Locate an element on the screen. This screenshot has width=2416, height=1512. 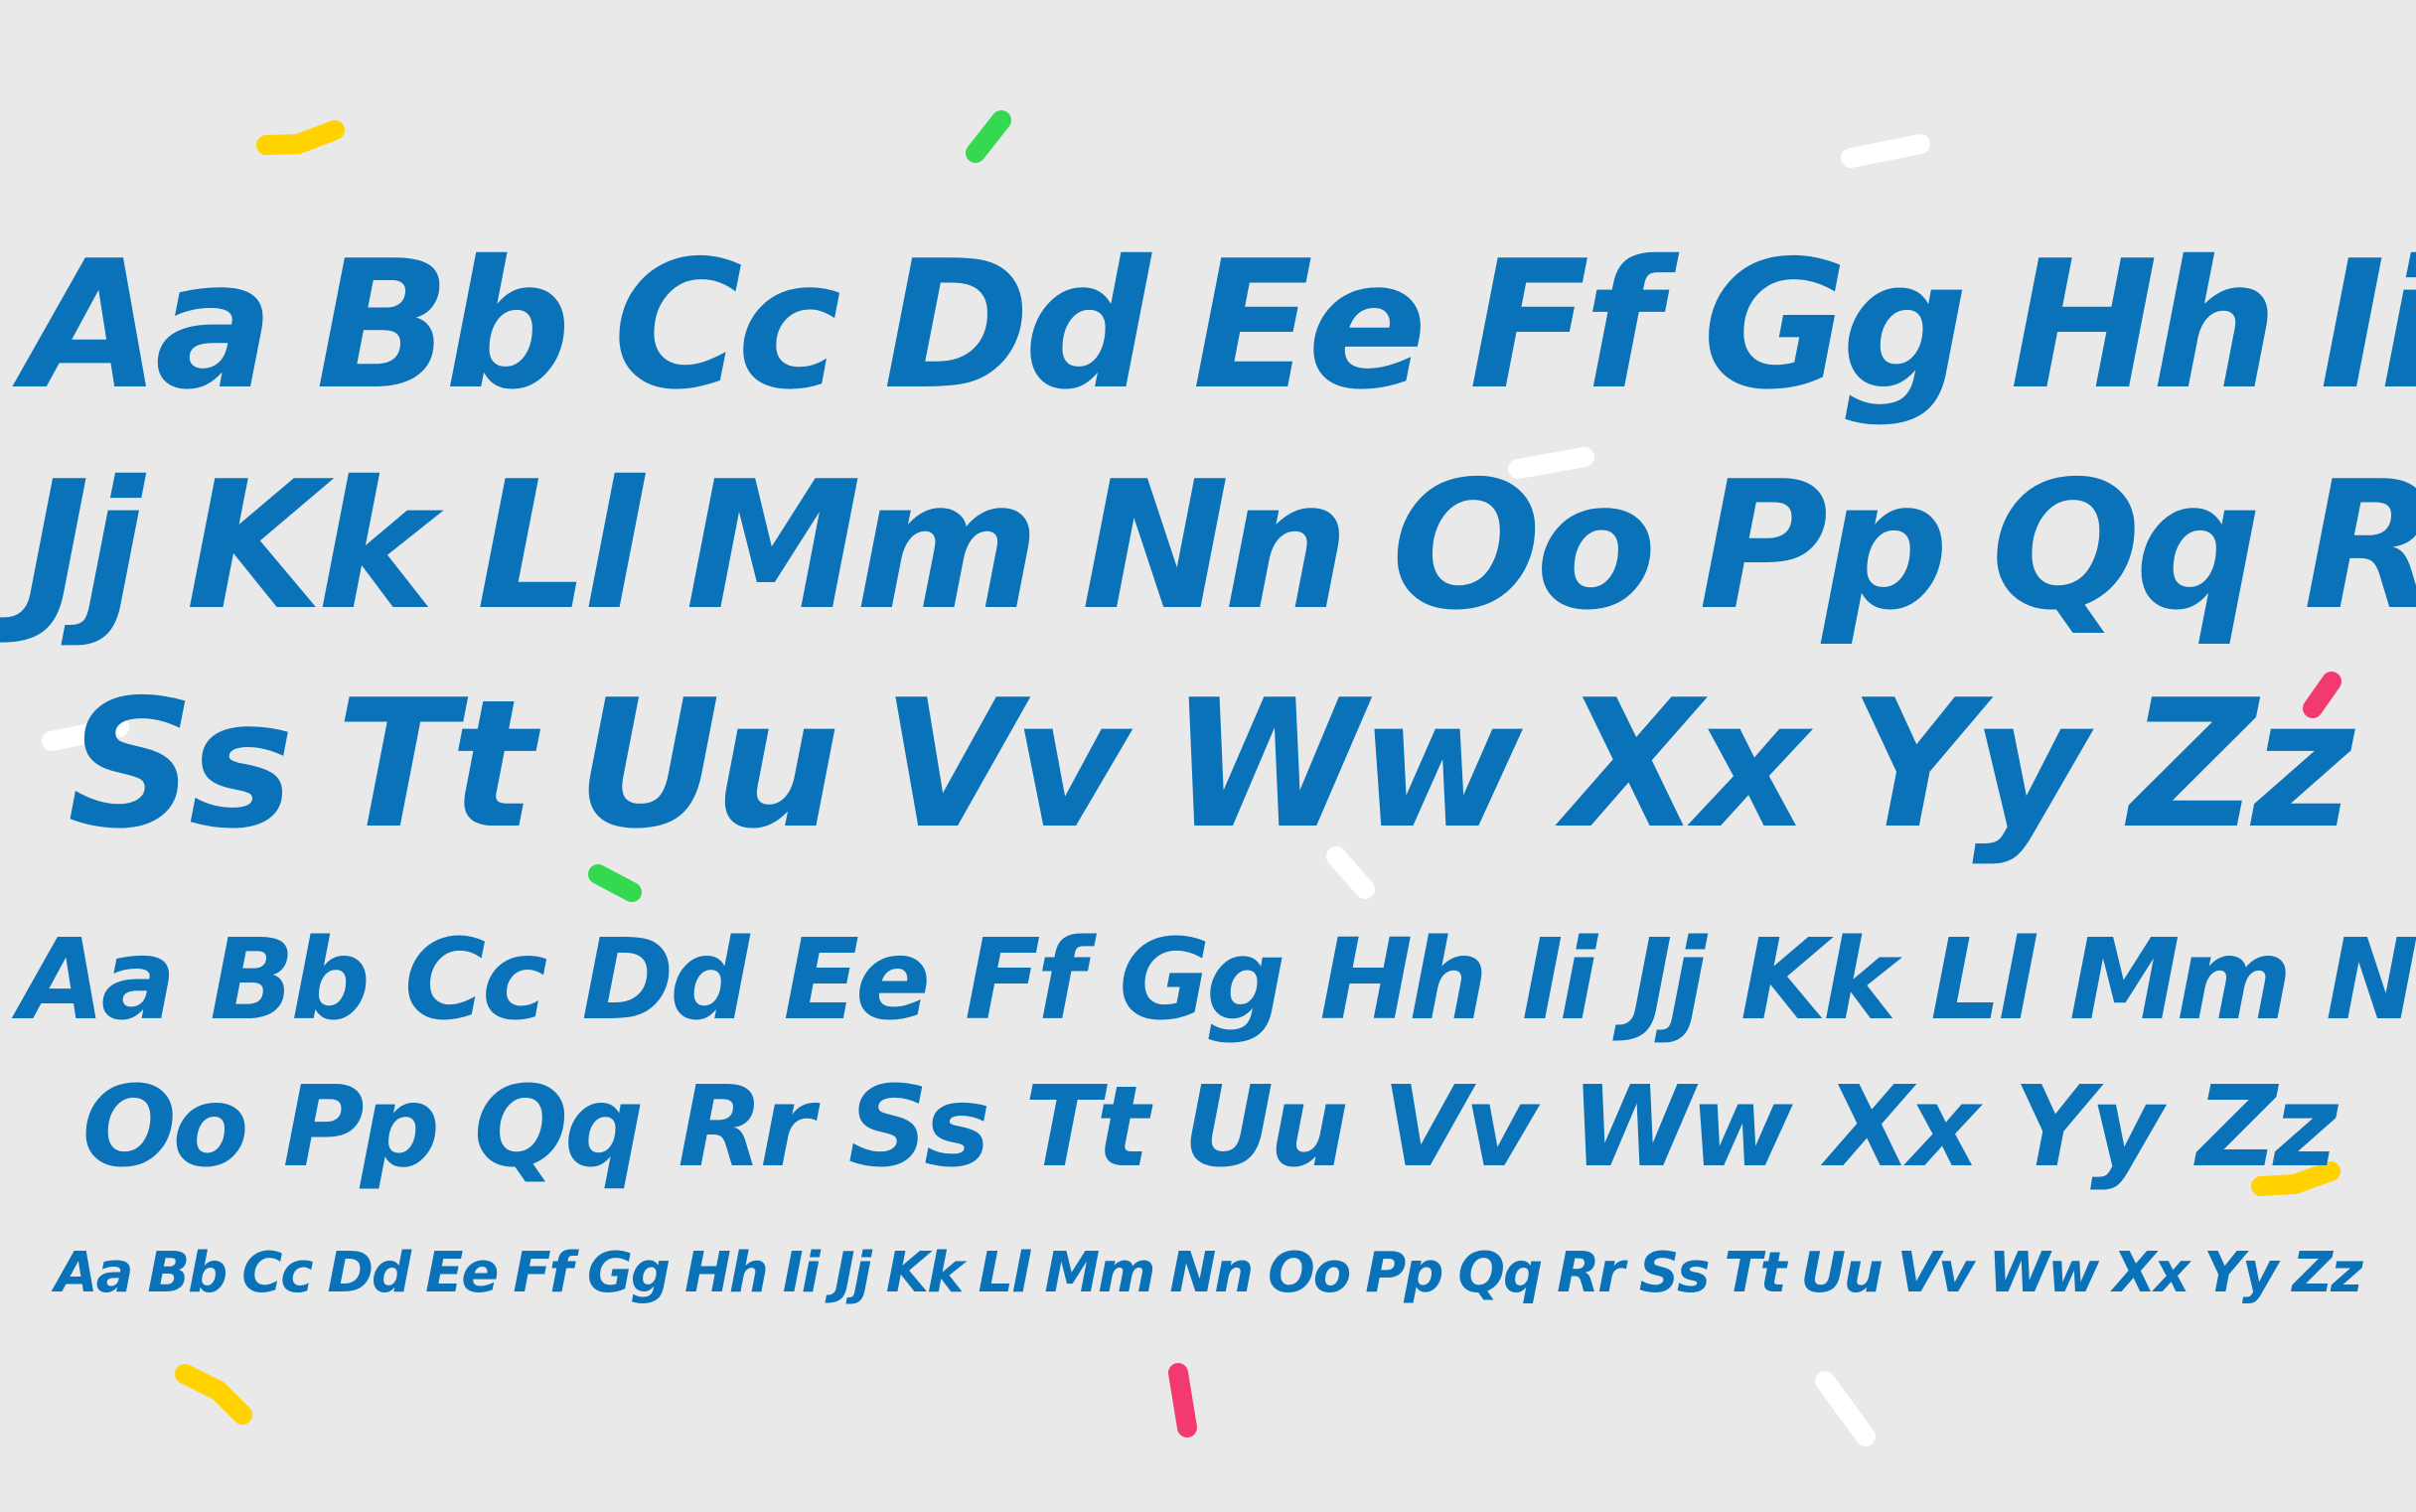
large-letters-row-2: JjKkLlMmNnOoPpQqRr is located at coordinates (1208, 546).